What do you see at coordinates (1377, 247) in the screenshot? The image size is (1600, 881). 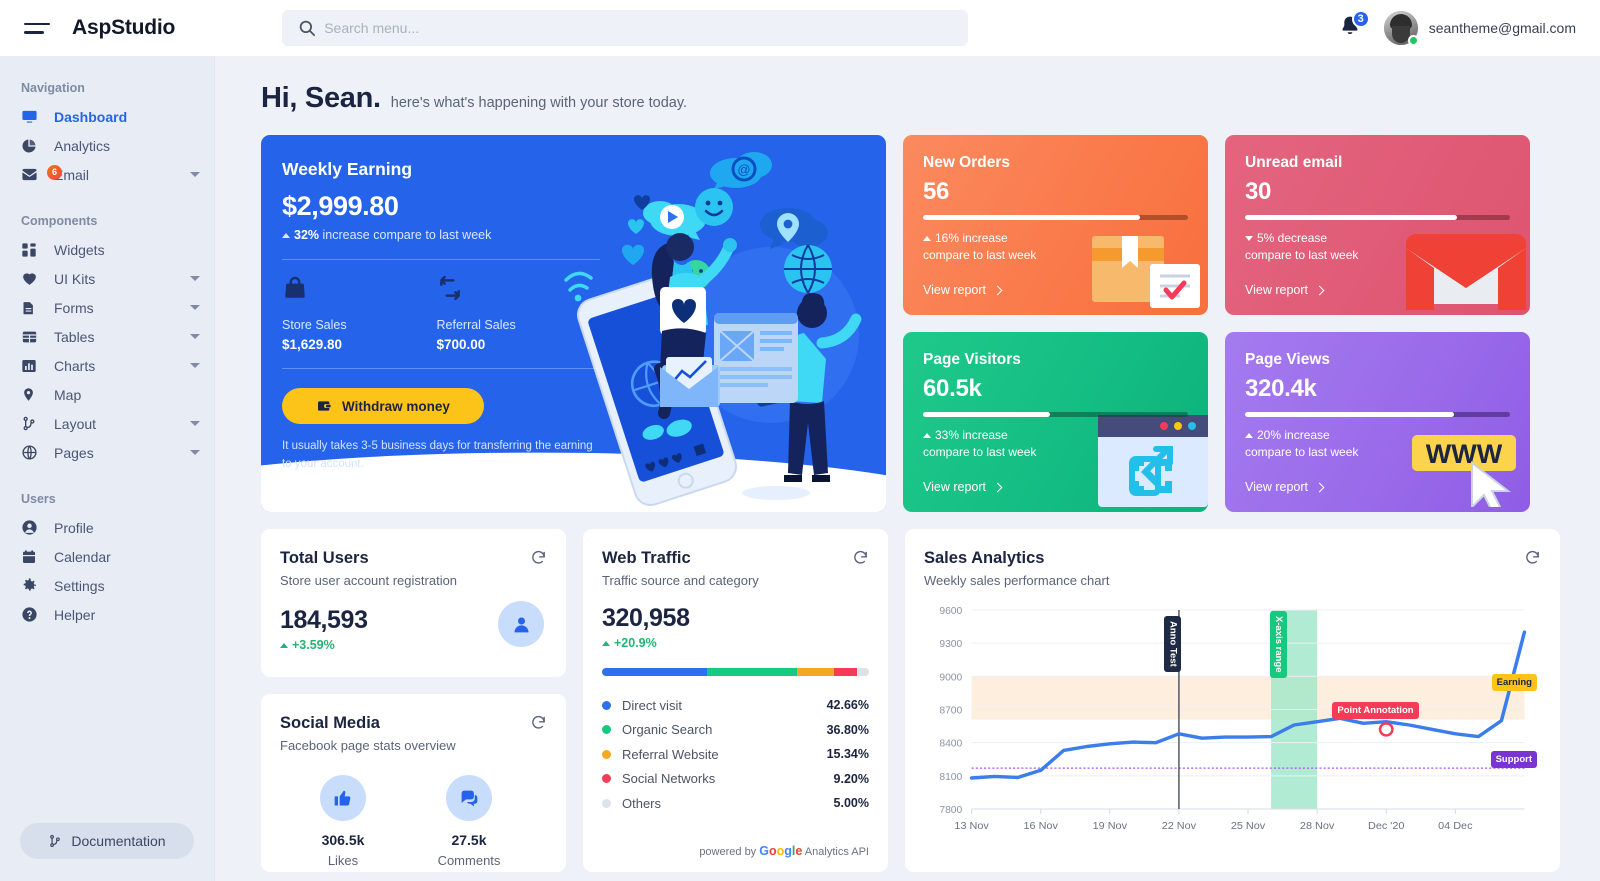 I see `stat-card-delta: 5% decrease compare to last week` at bounding box center [1377, 247].